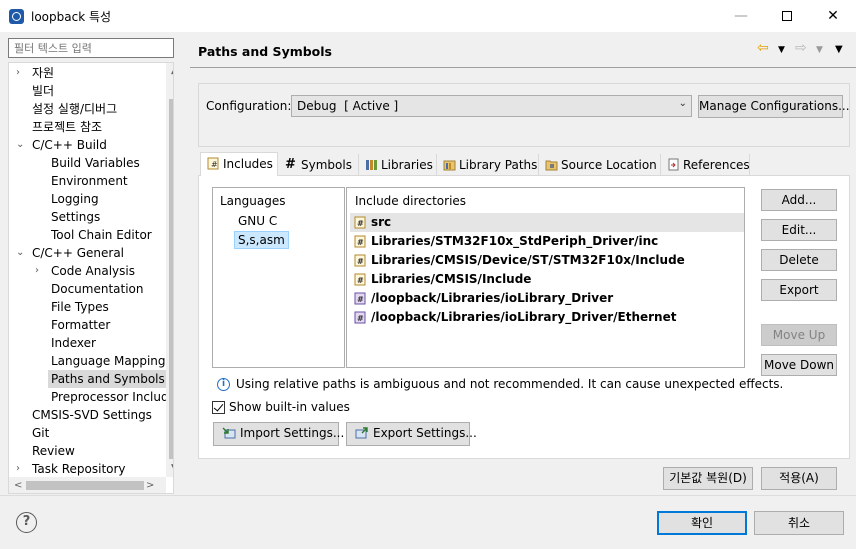  Describe the element at coordinates (16, 16) in the screenshot. I see `app-icon` at that location.